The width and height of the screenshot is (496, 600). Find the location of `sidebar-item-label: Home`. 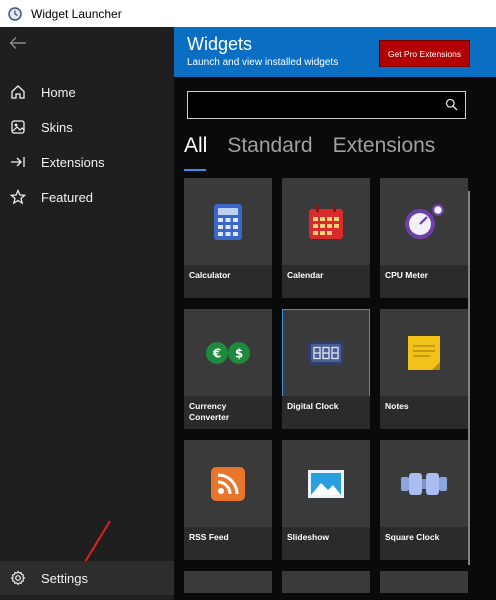

sidebar-item-label: Home is located at coordinates (58, 92).